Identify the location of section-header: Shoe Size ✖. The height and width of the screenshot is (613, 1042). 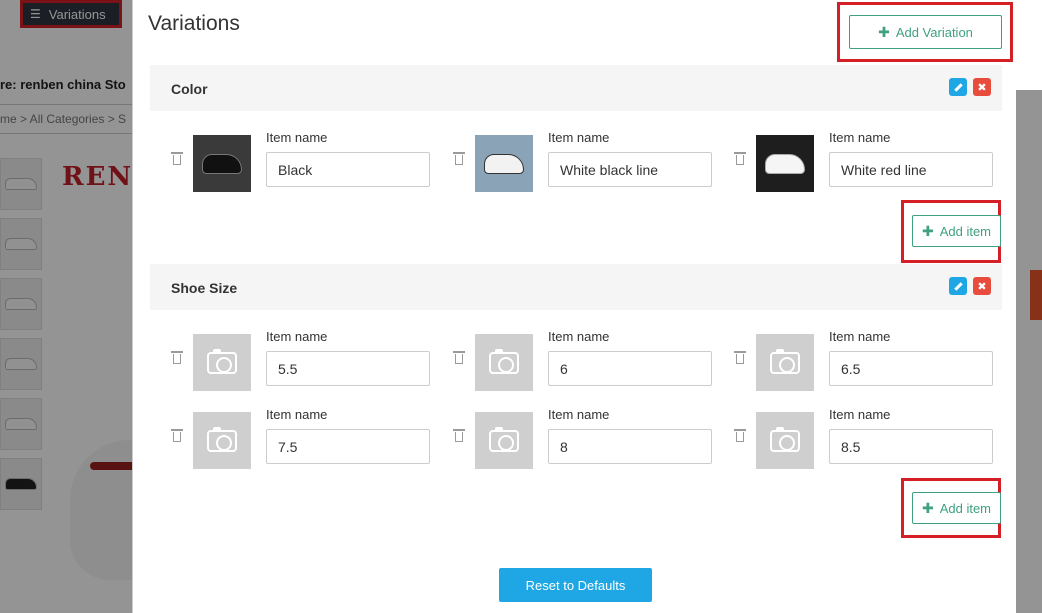
(576, 287).